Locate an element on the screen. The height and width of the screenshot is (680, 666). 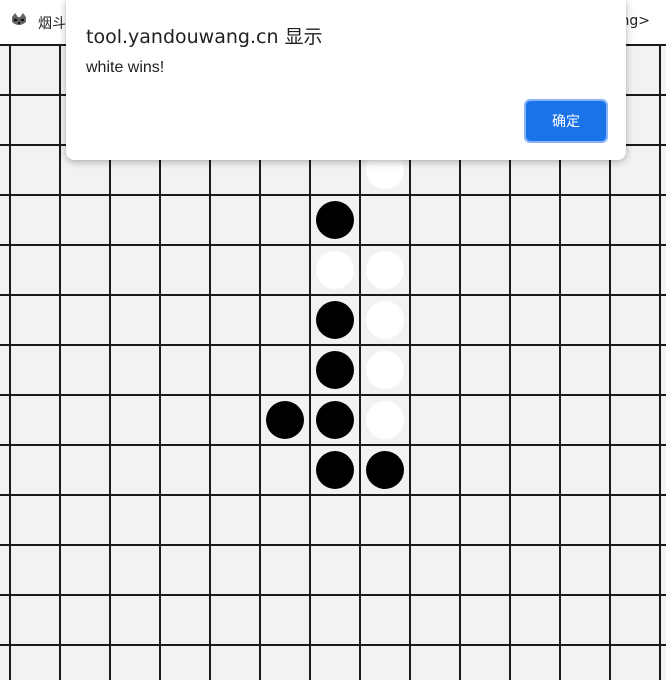
raccoon-logo-icon is located at coordinates (19, 19).